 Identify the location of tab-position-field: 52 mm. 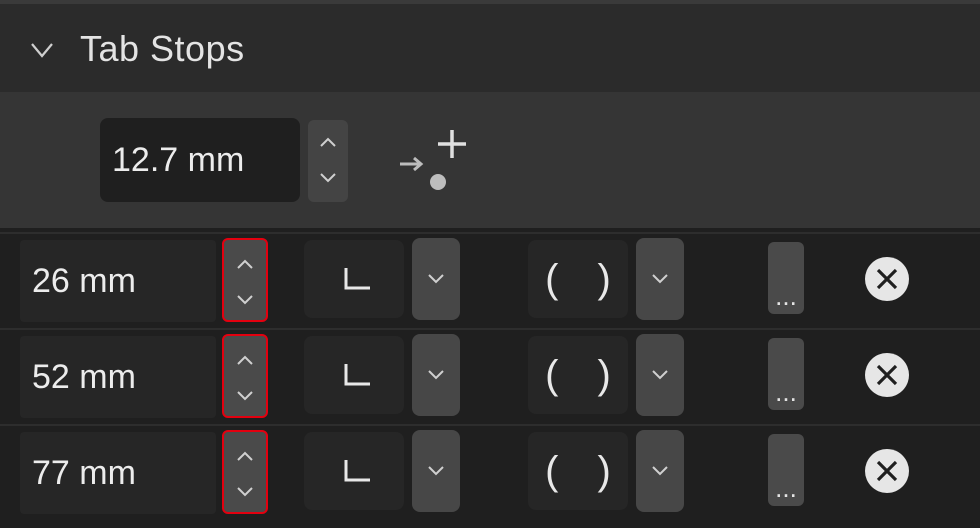
(118, 377).